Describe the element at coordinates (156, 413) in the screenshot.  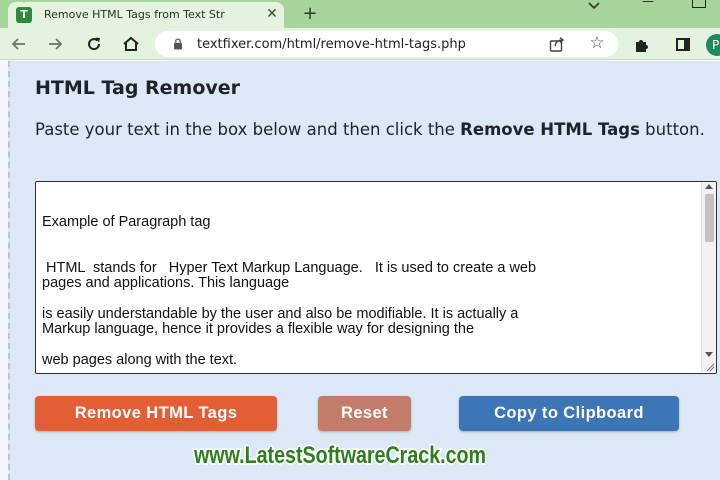
I see `remove-html-tags-button: Remove HTML Tags` at that location.